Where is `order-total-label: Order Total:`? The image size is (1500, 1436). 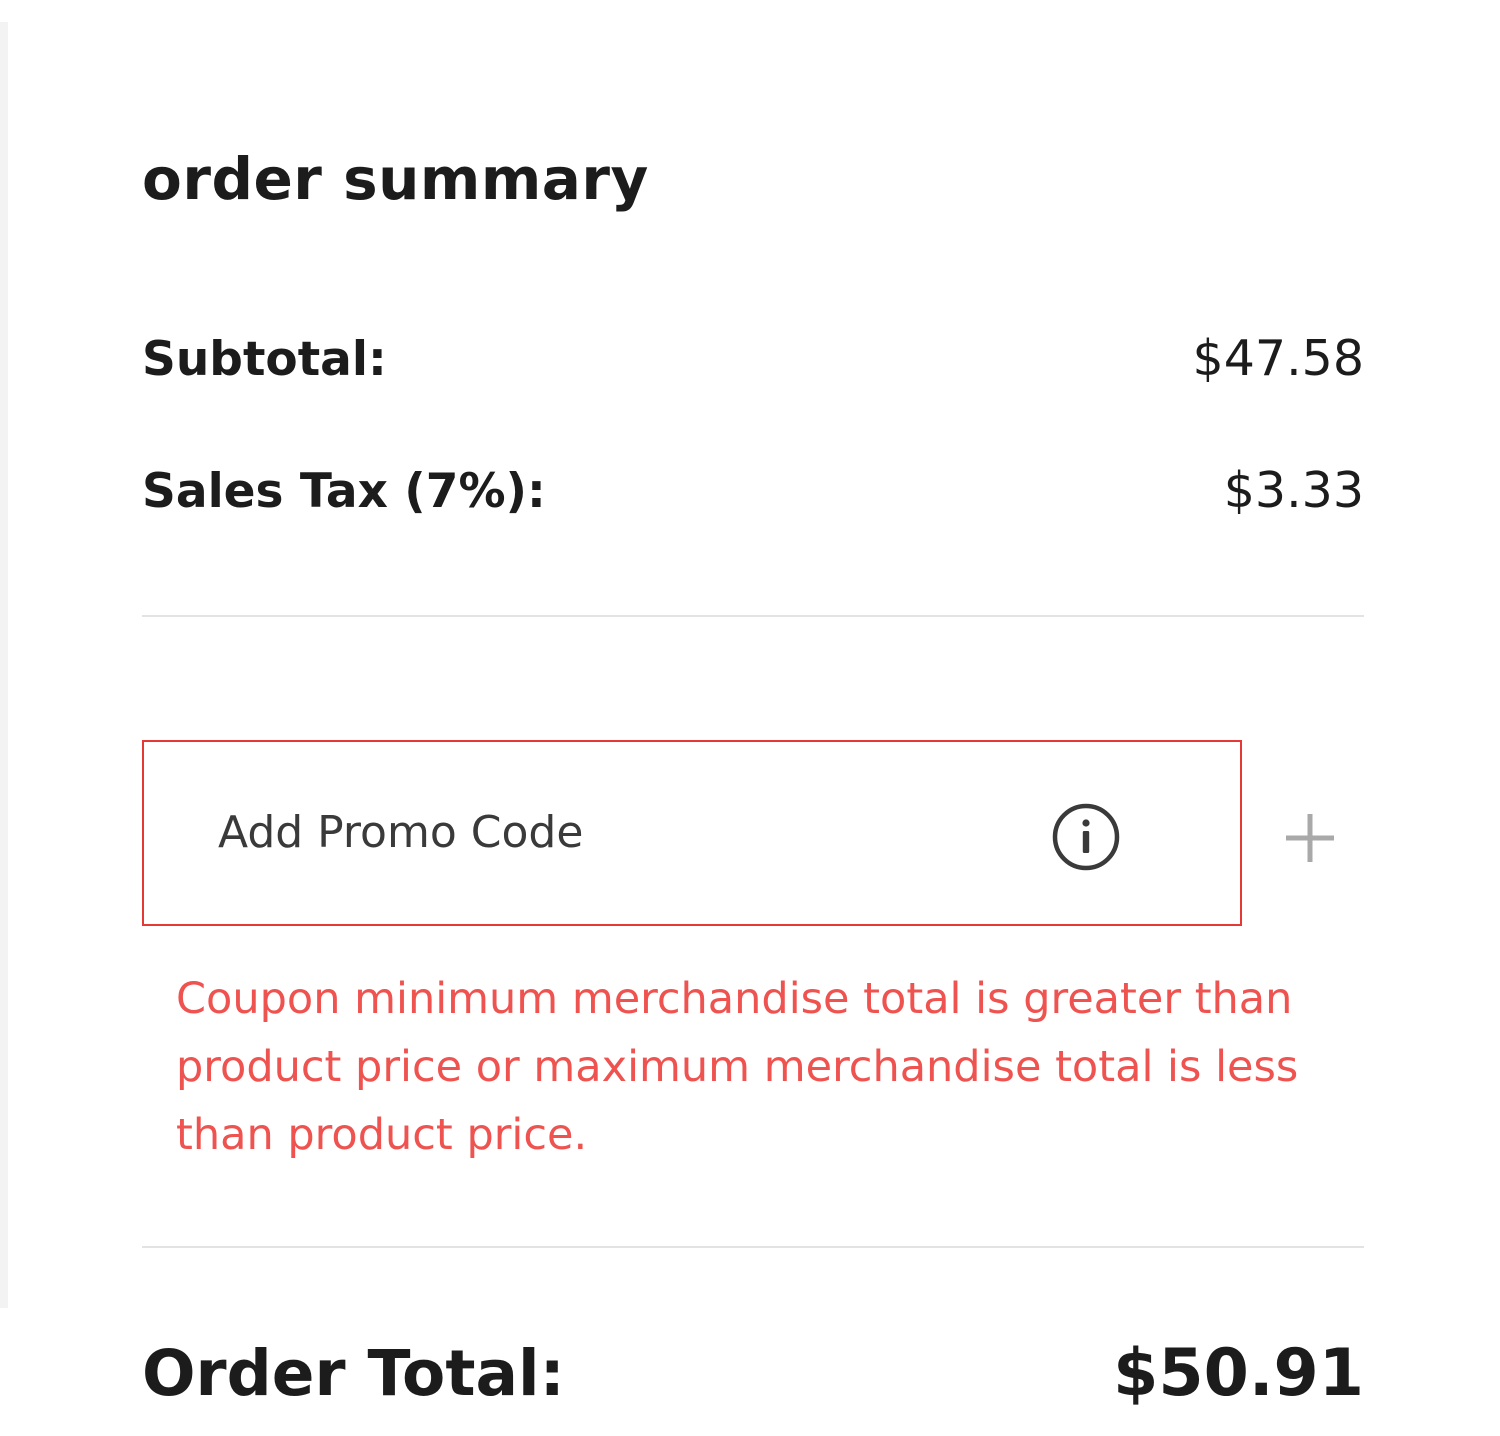 order-total-label: Order Total: is located at coordinates (353, 1373).